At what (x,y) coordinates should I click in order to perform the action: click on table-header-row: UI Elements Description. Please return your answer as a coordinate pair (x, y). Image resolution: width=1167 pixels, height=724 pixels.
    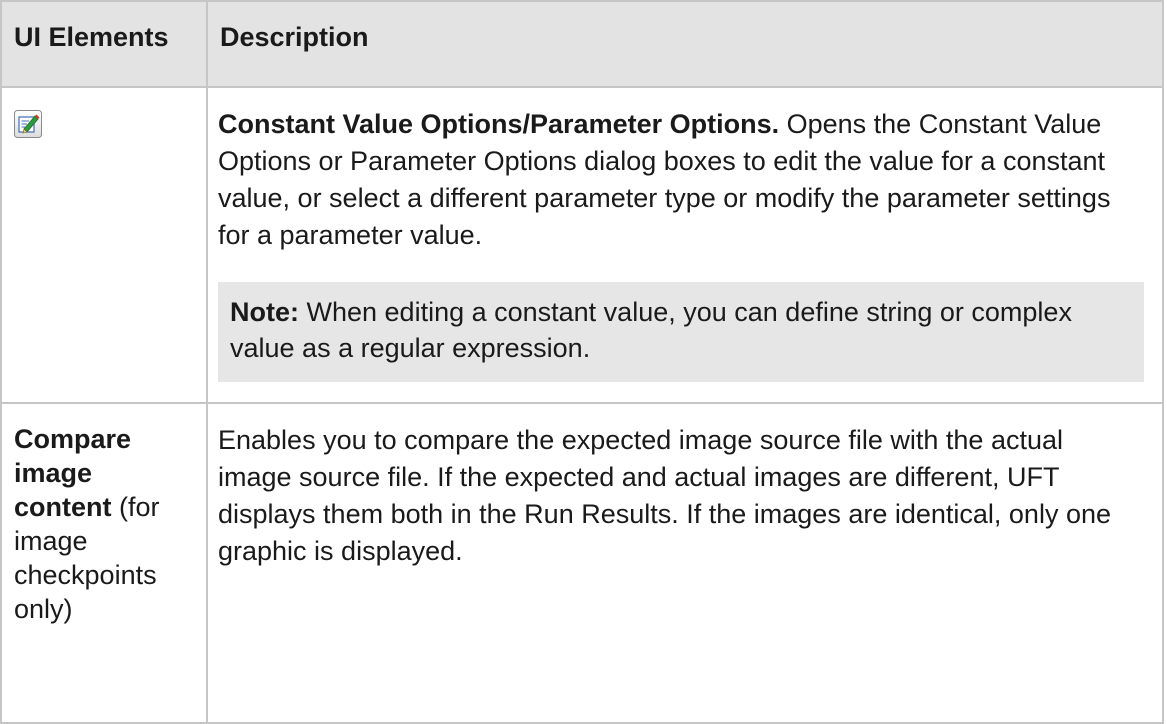
    Looking at the image, I should click on (582, 44).